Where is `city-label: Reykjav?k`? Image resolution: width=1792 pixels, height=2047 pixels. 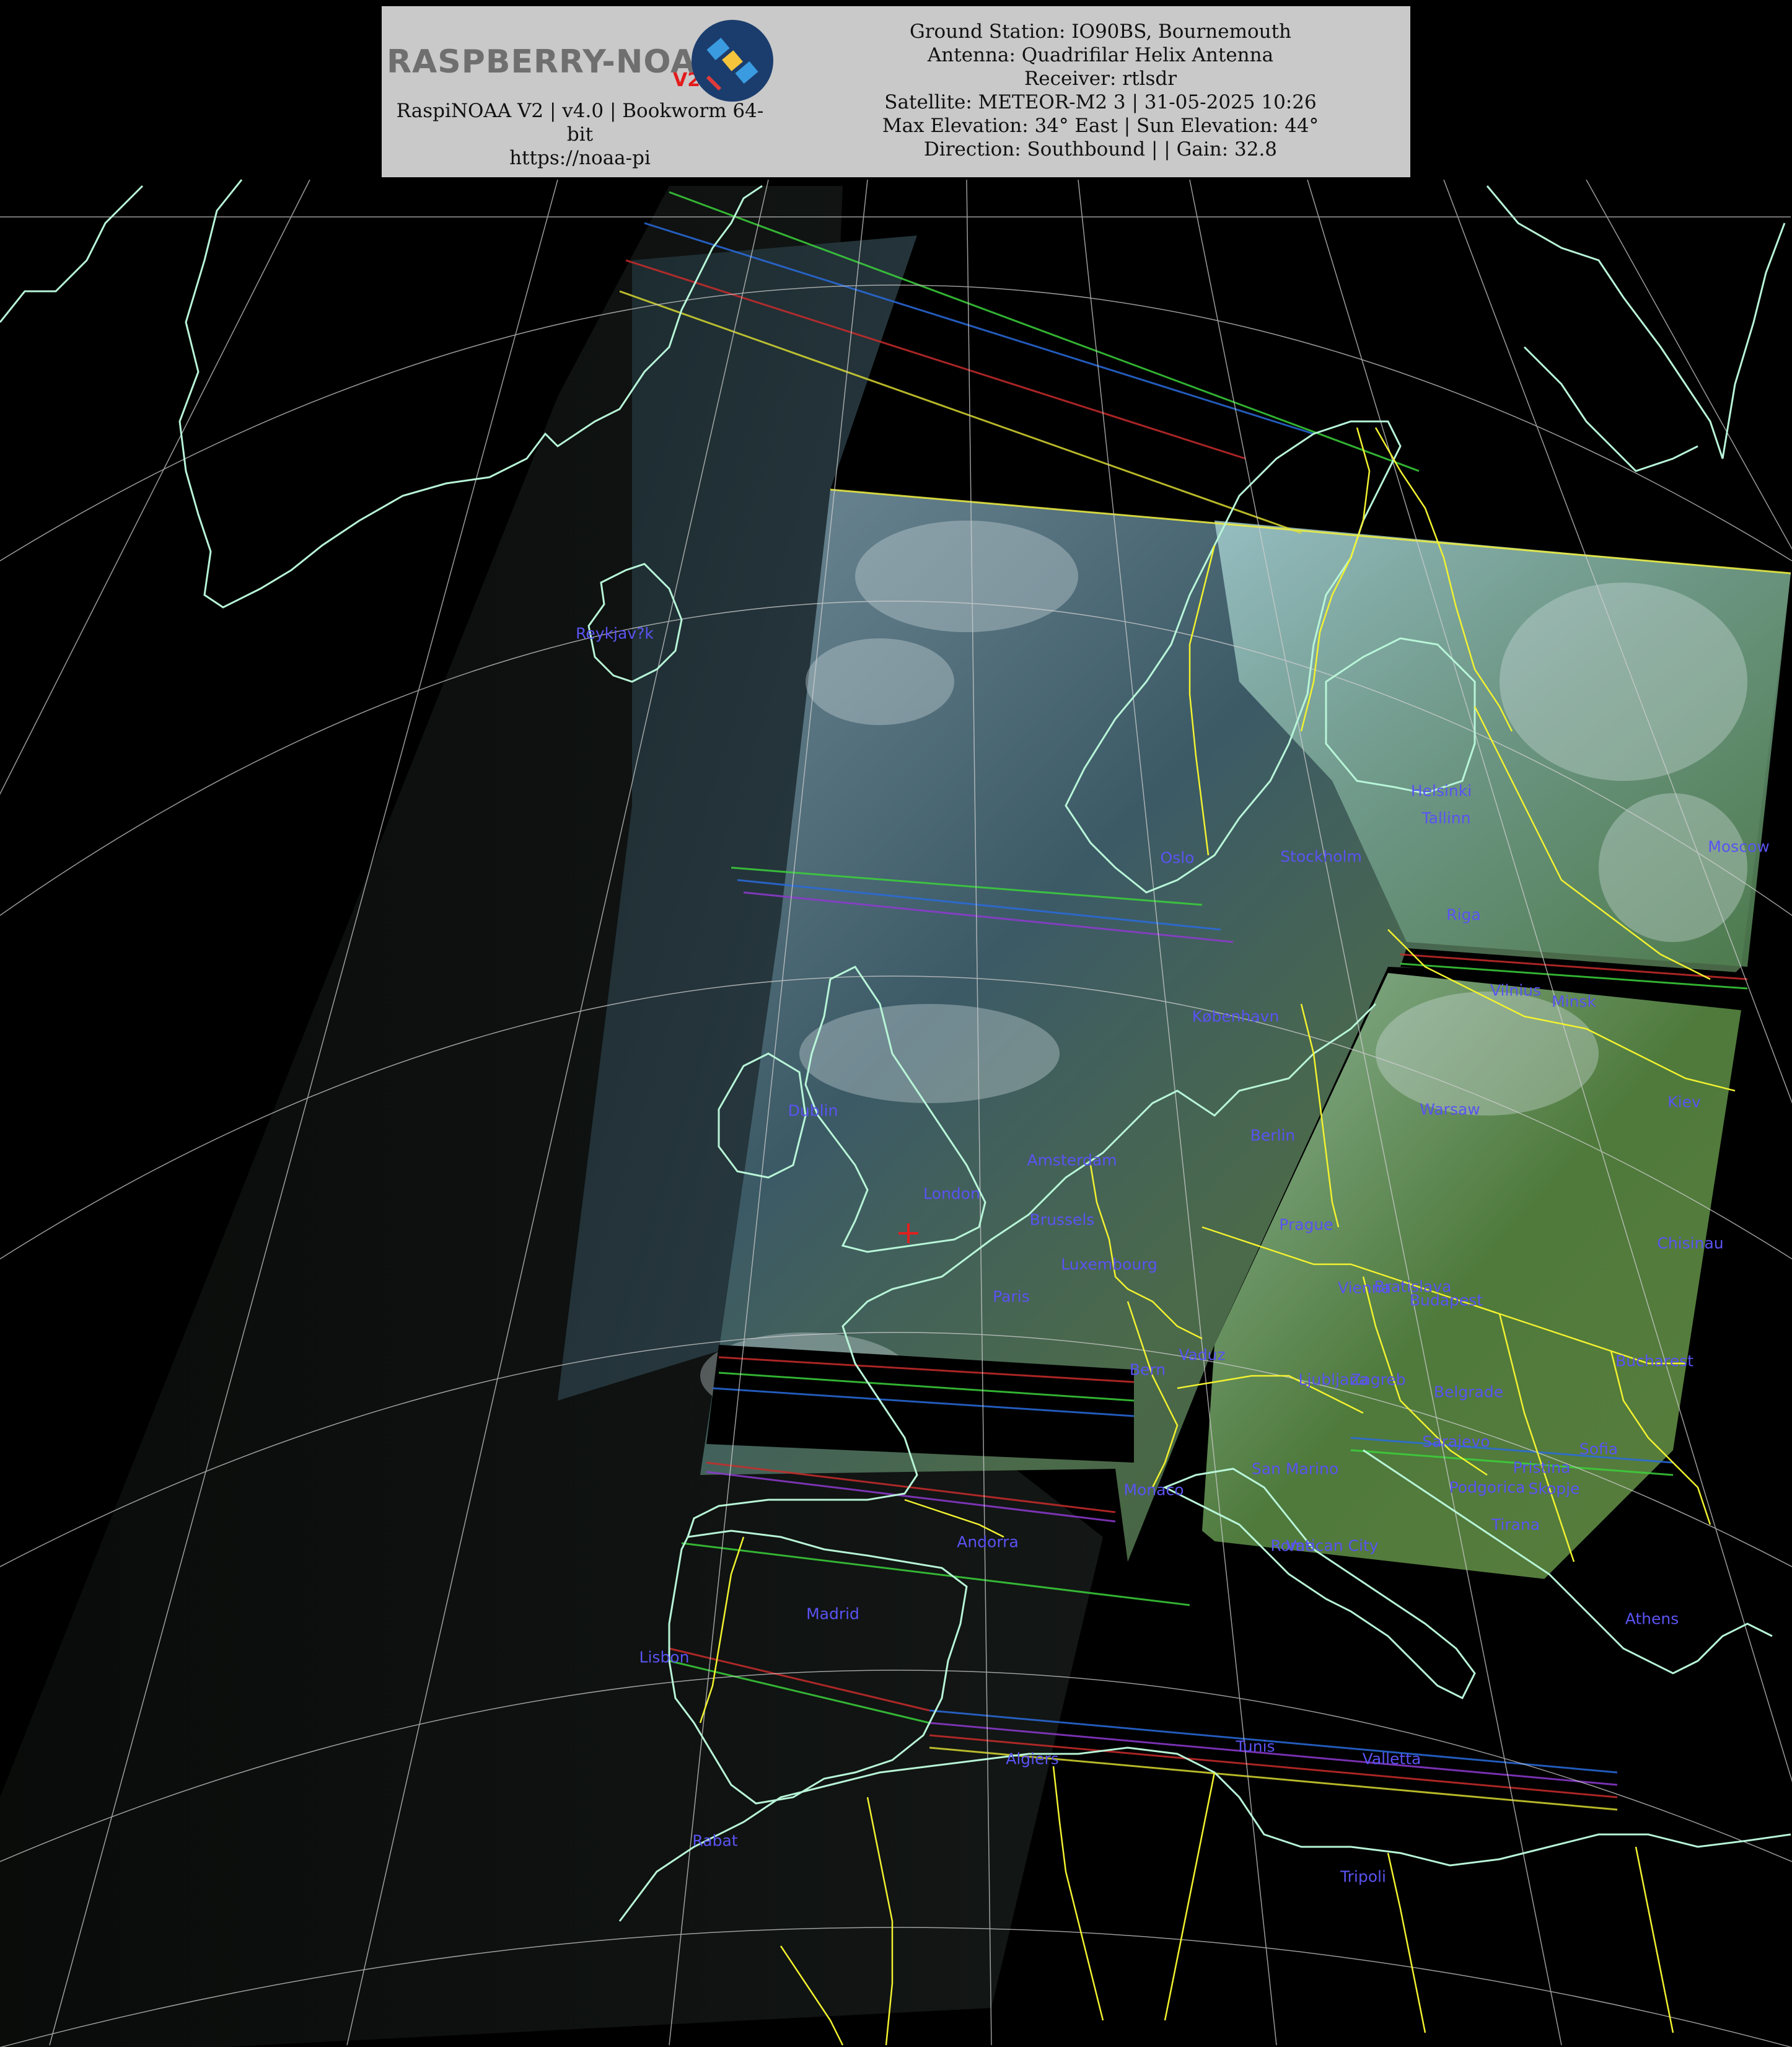
city-label: Reykjav?k is located at coordinates (615, 633).